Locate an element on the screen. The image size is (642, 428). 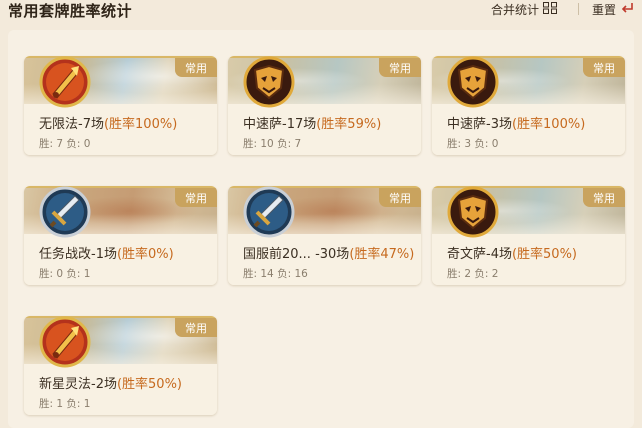
losses-count: 负: 16 is located at coordinates (292, 274).